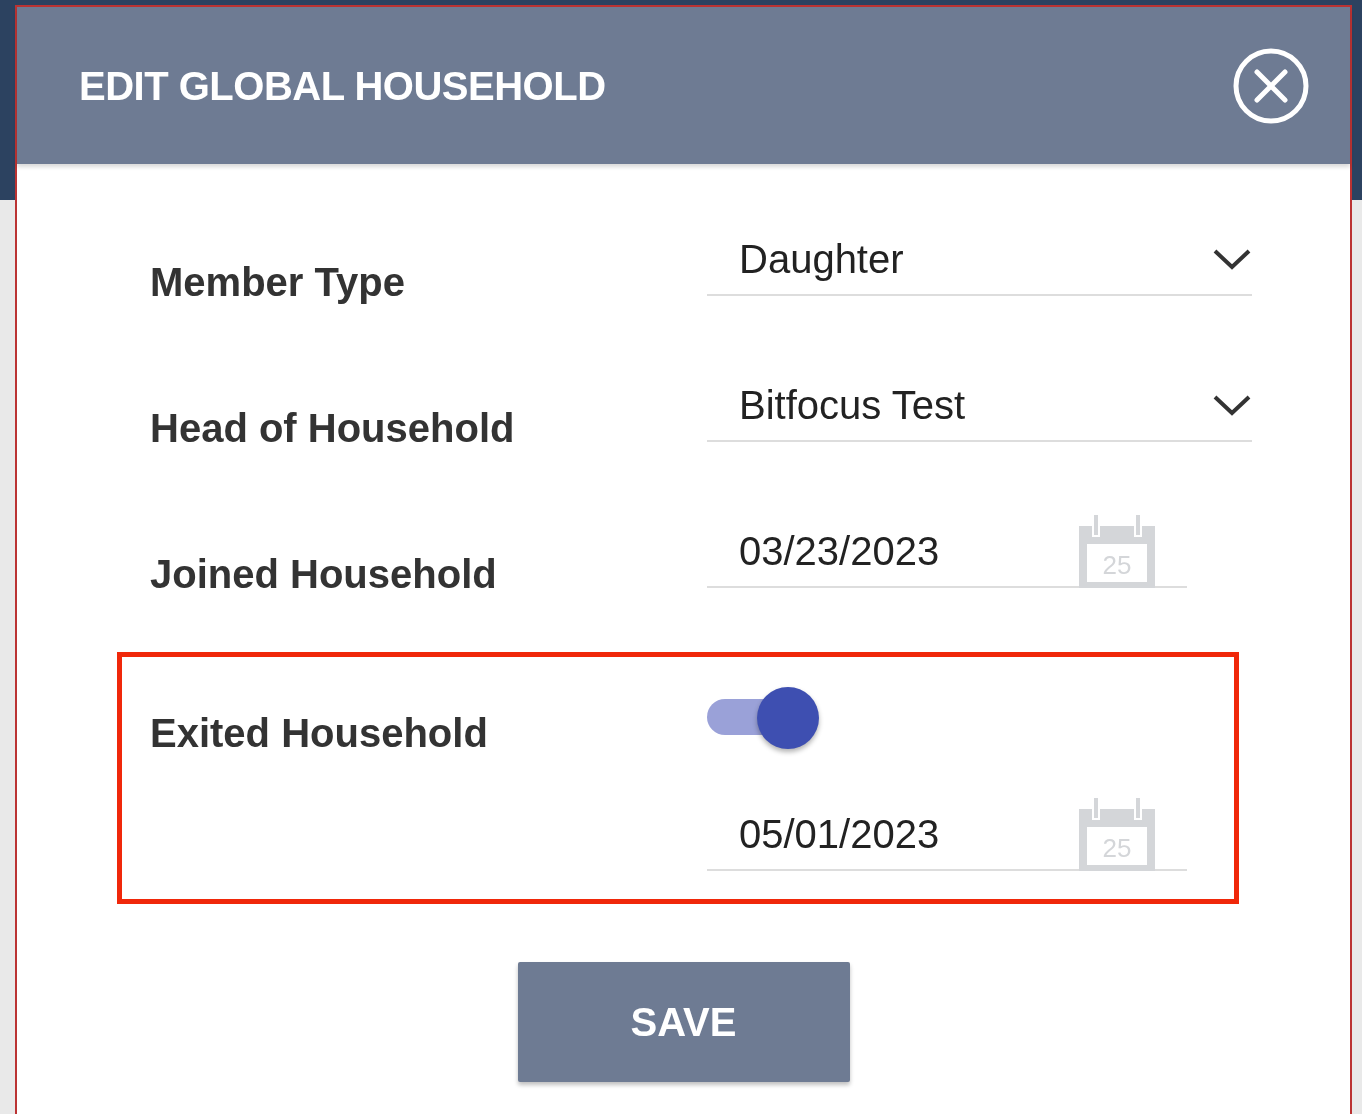 Image resolution: width=1362 pixels, height=1114 pixels. Describe the element at coordinates (979, 406) in the screenshot. I see `dropdown-field: Bitfocus Test` at that location.